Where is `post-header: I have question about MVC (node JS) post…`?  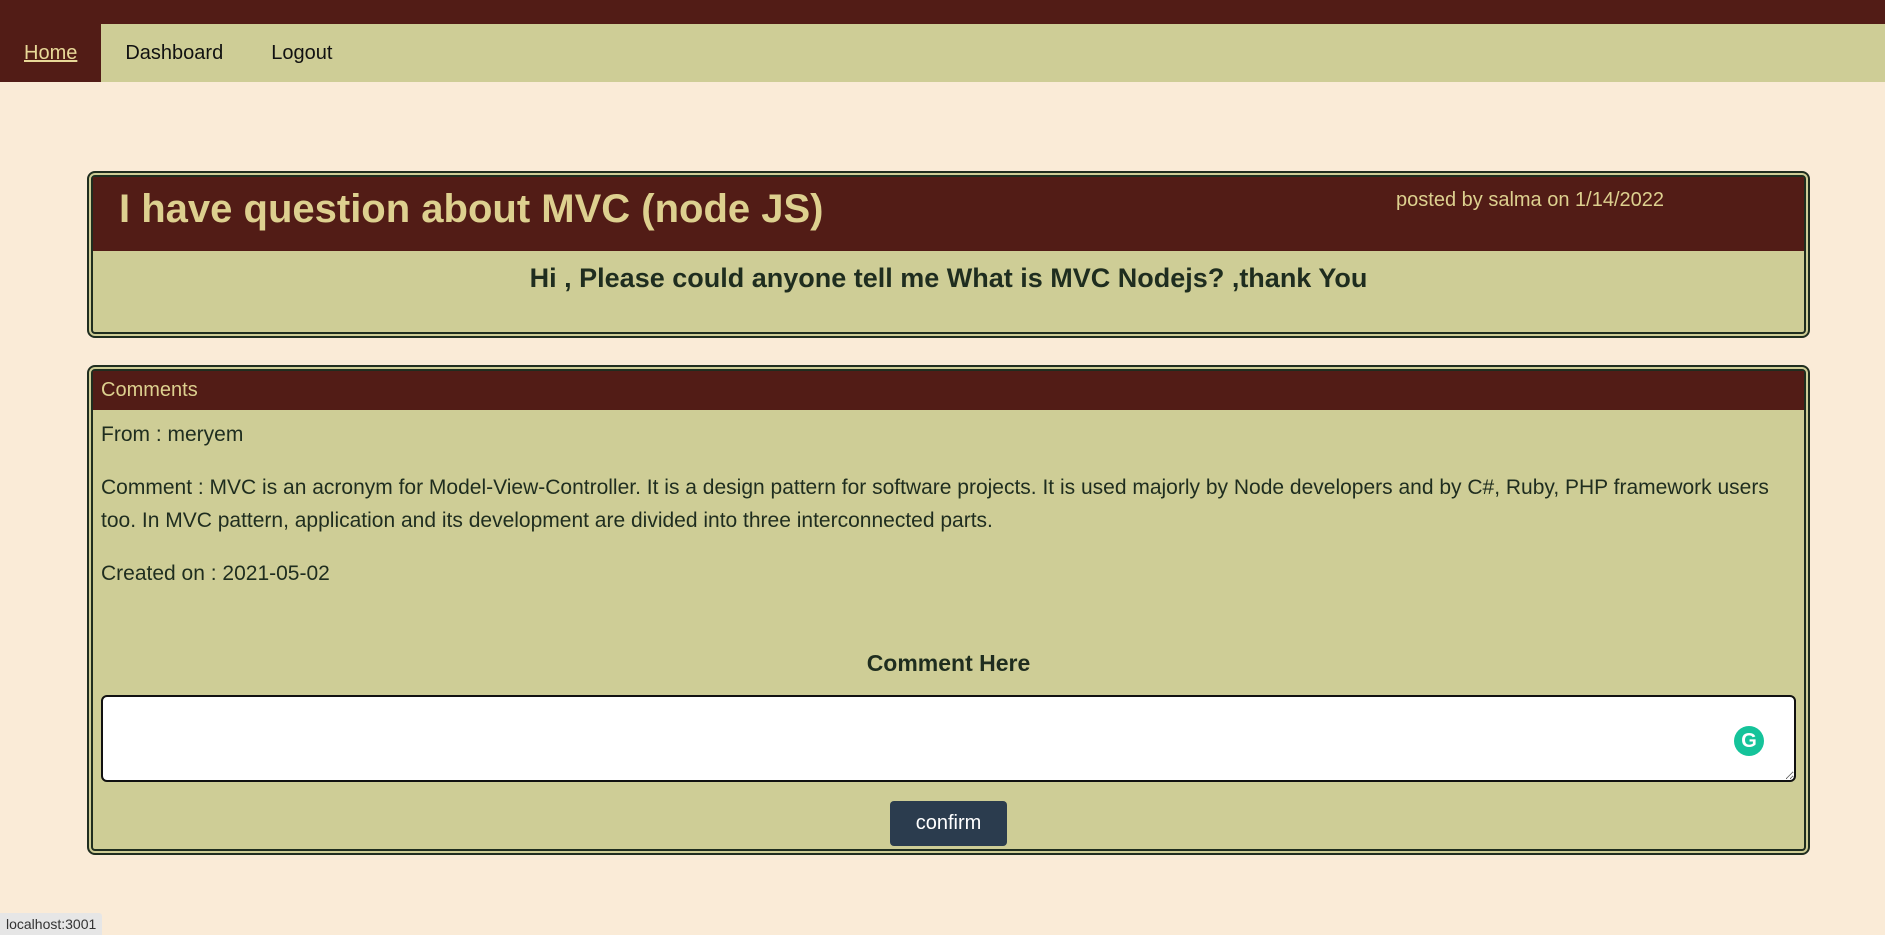
post-header: I have question about MVC (node JS) post… is located at coordinates (948, 214).